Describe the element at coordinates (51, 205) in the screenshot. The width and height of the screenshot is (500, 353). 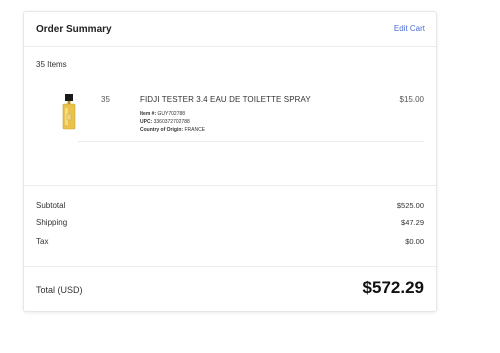
I see `subtotal-label: Subtotal` at that location.